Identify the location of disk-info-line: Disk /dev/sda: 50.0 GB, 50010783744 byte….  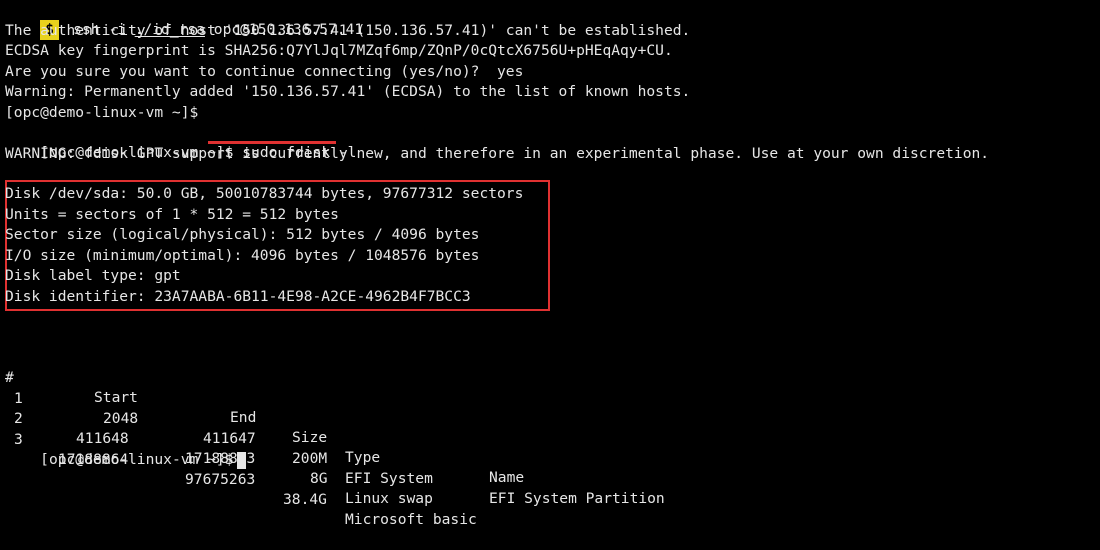
(264, 193).